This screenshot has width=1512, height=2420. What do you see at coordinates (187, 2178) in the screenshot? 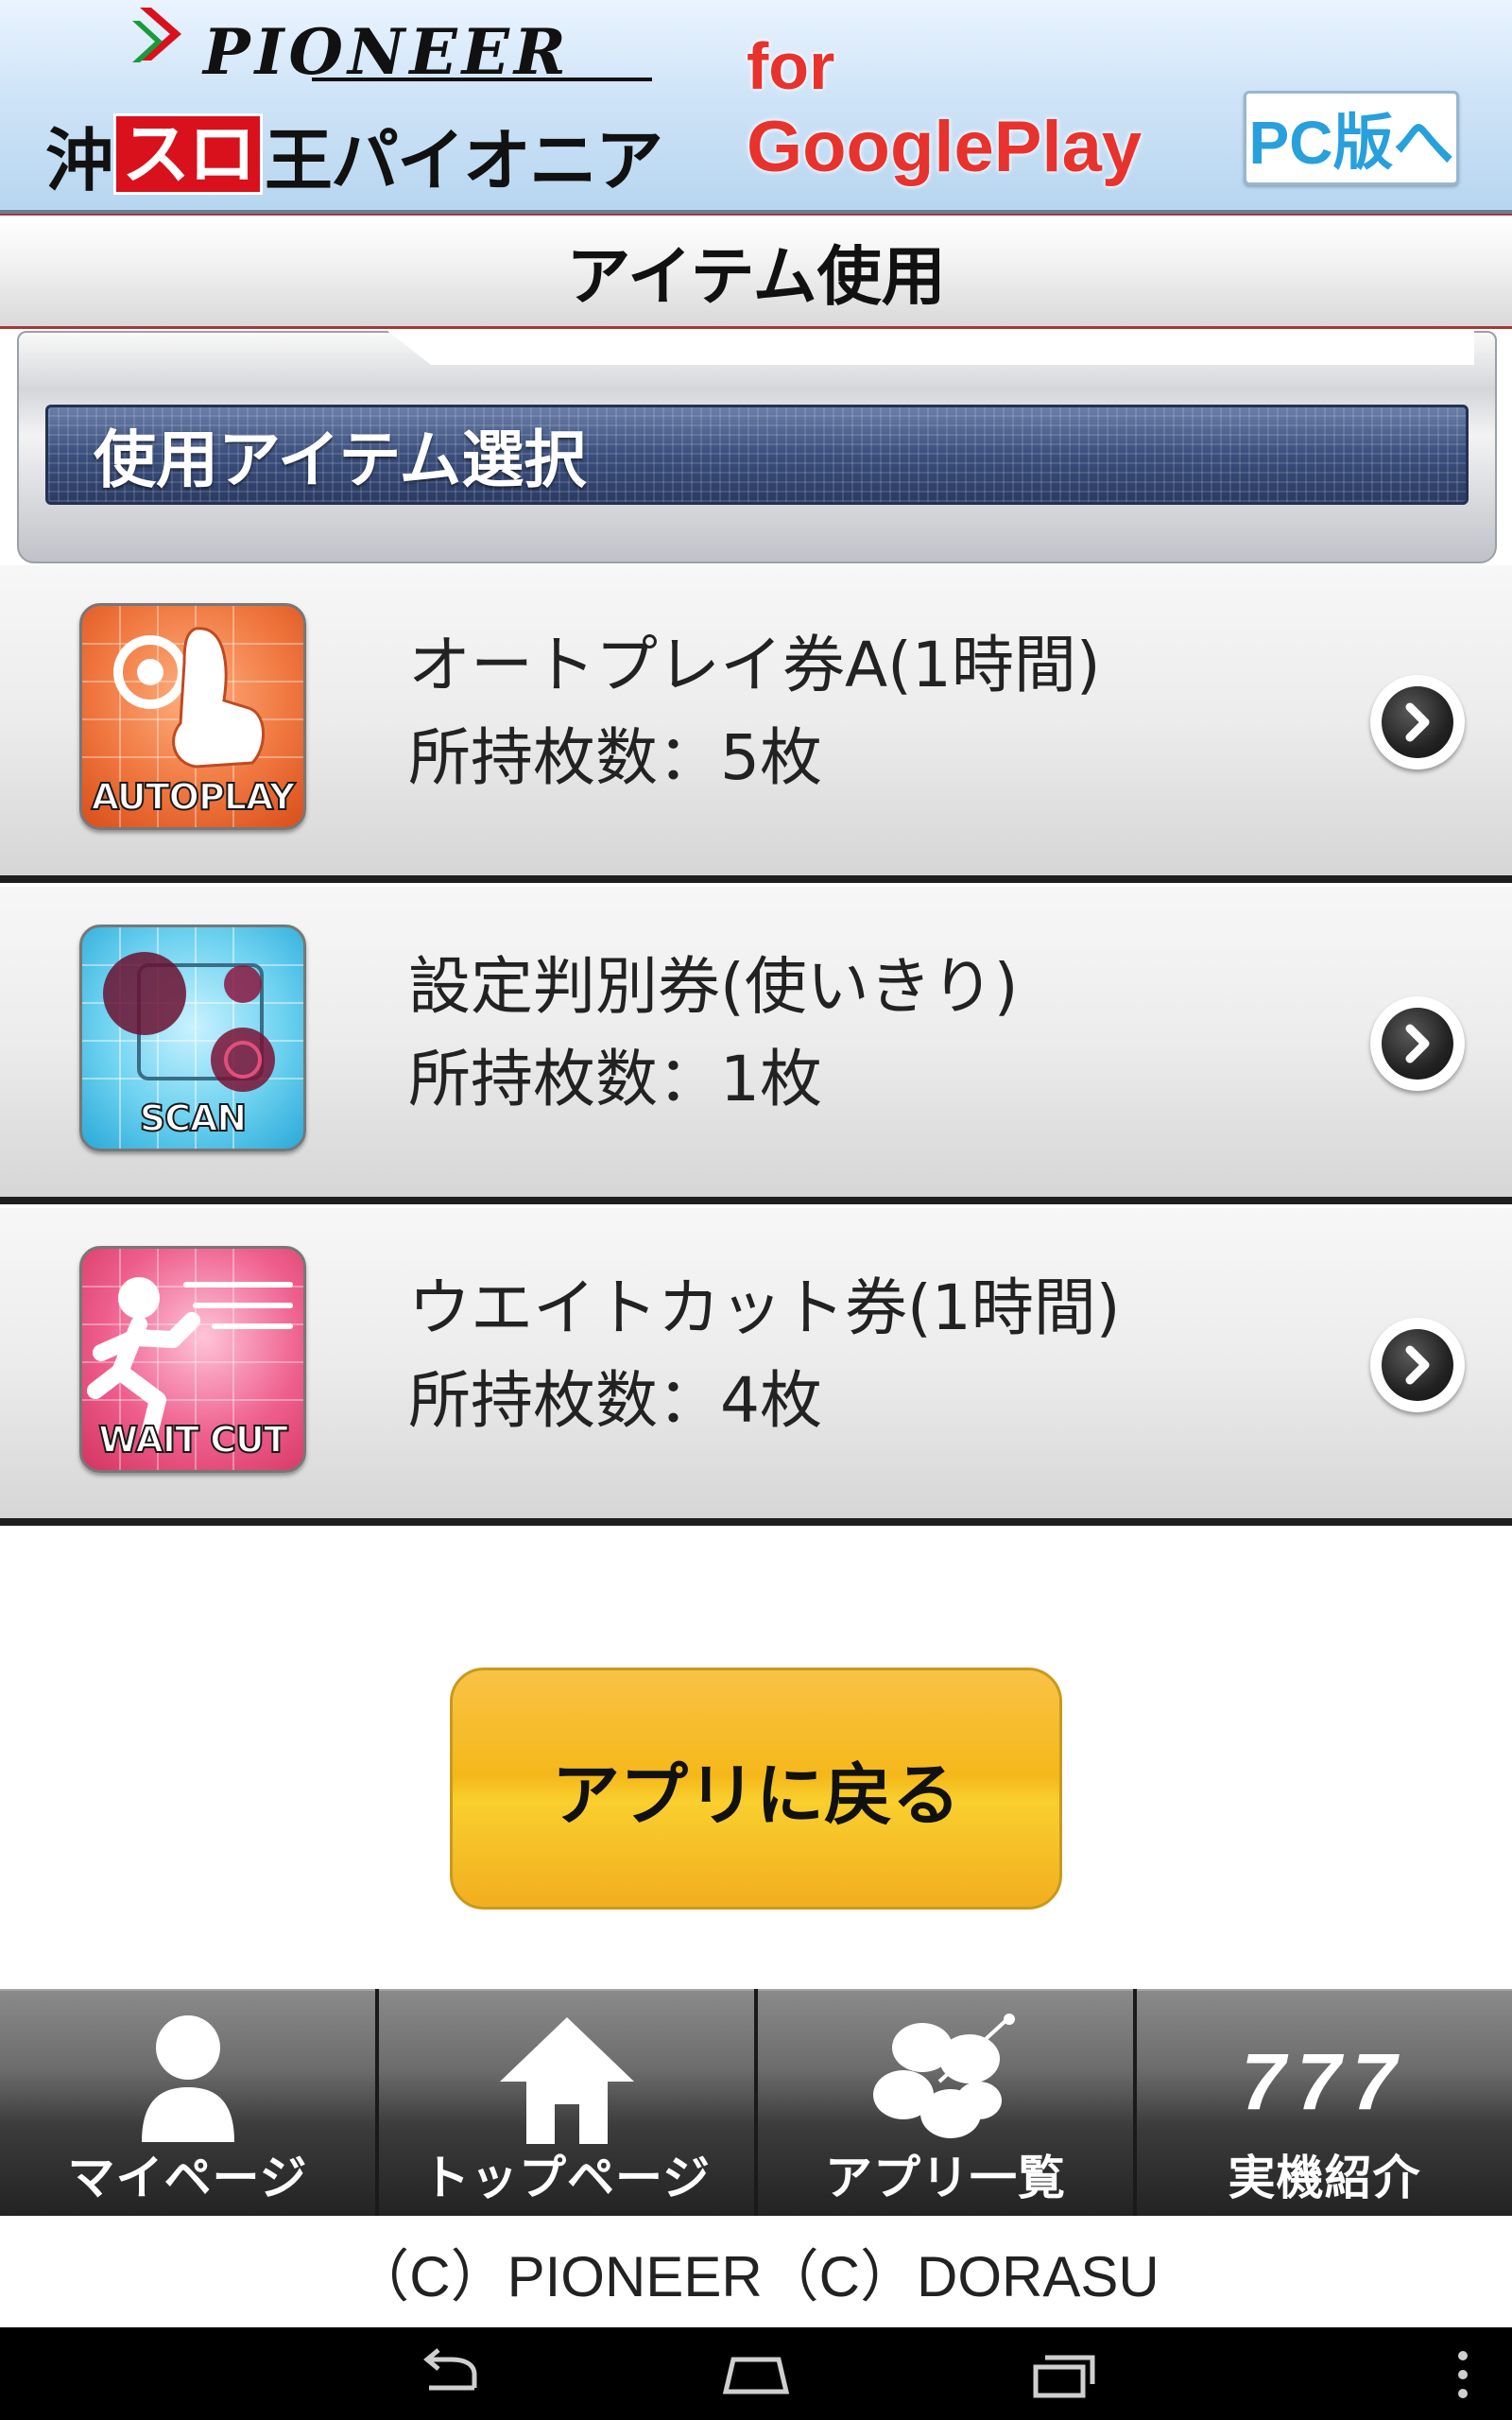
I see `nav-label: マイページ` at bounding box center [187, 2178].